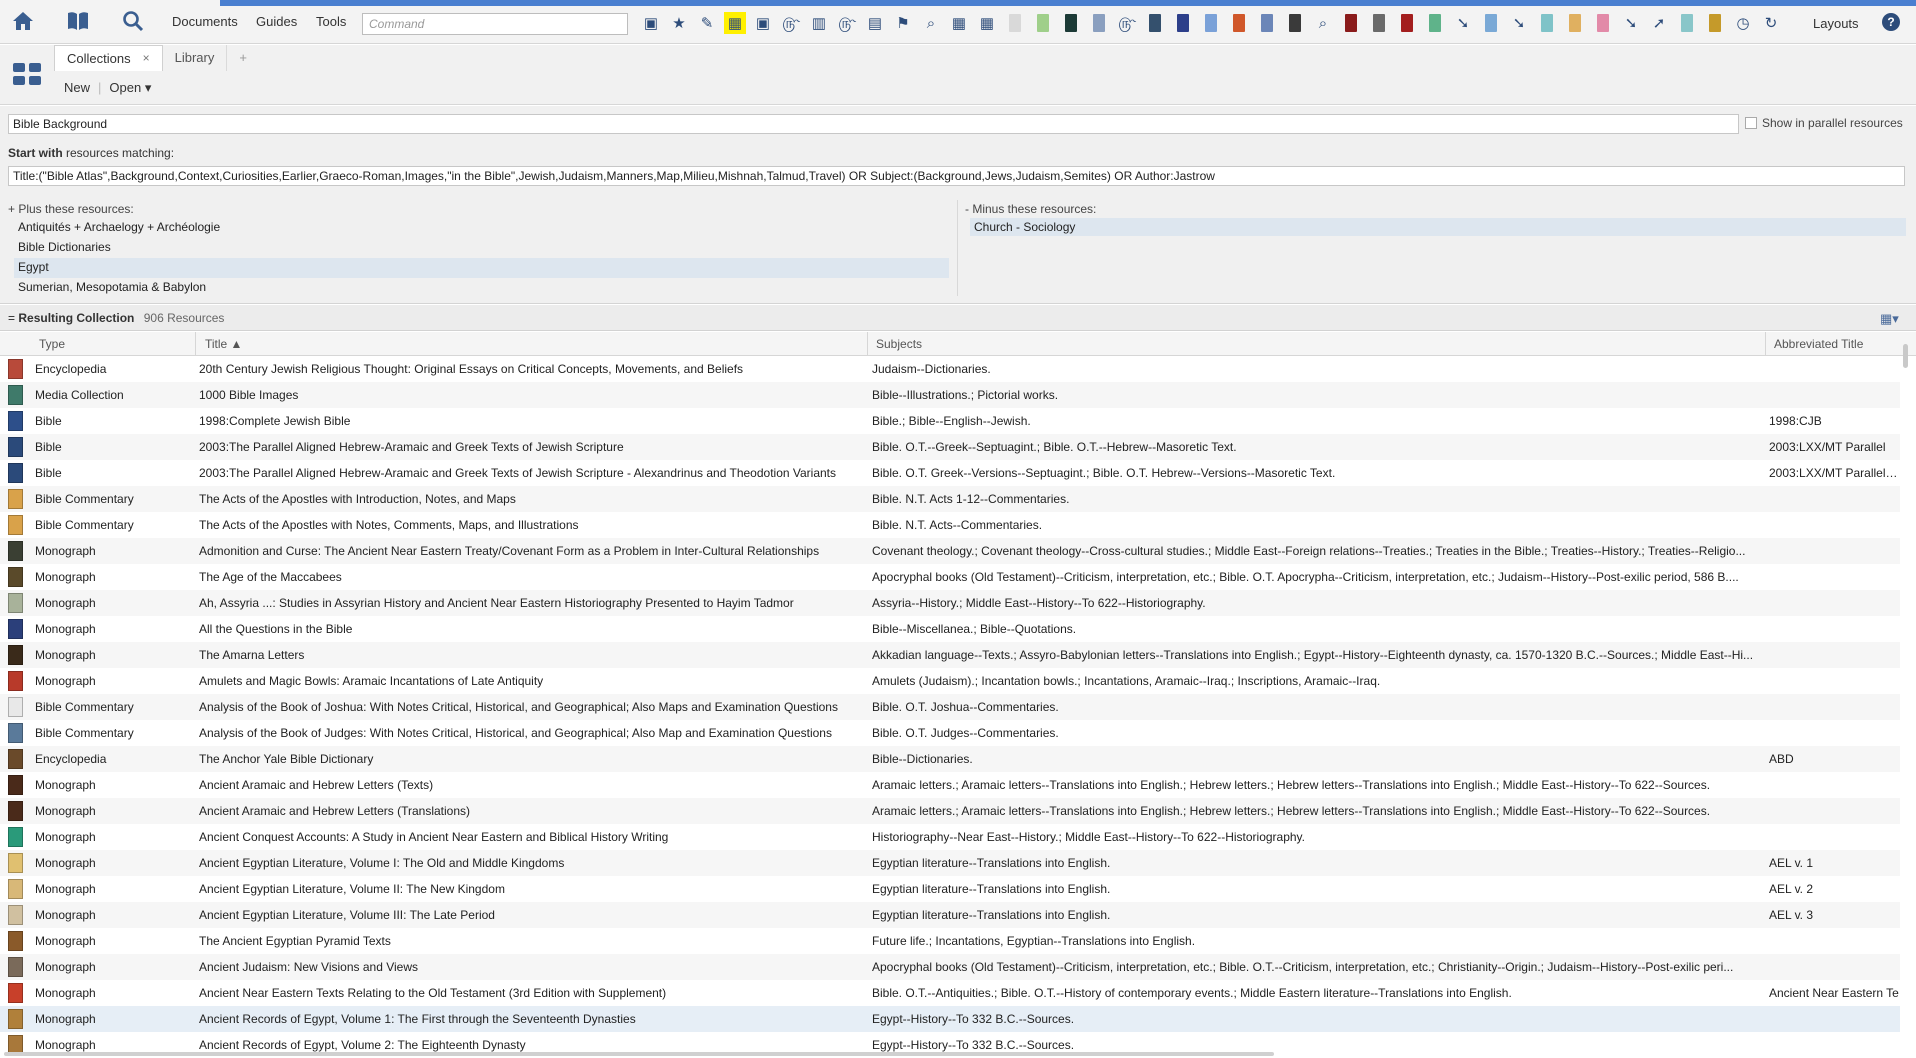 The width and height of the screenshot is (1916, 1058). What do you see at coordinates (481, 228) in the screenshot?
I see `plus-resource-item: Antiquités + Archaelogy + Archéologie` at bounding box center [481, 228].